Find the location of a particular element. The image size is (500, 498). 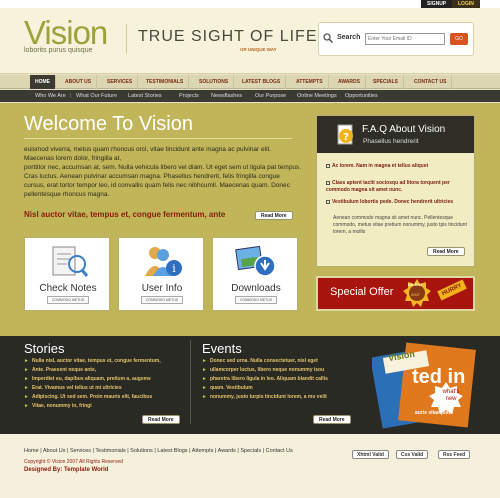

login-button: LOGIN is located at coordinates (466, 4).